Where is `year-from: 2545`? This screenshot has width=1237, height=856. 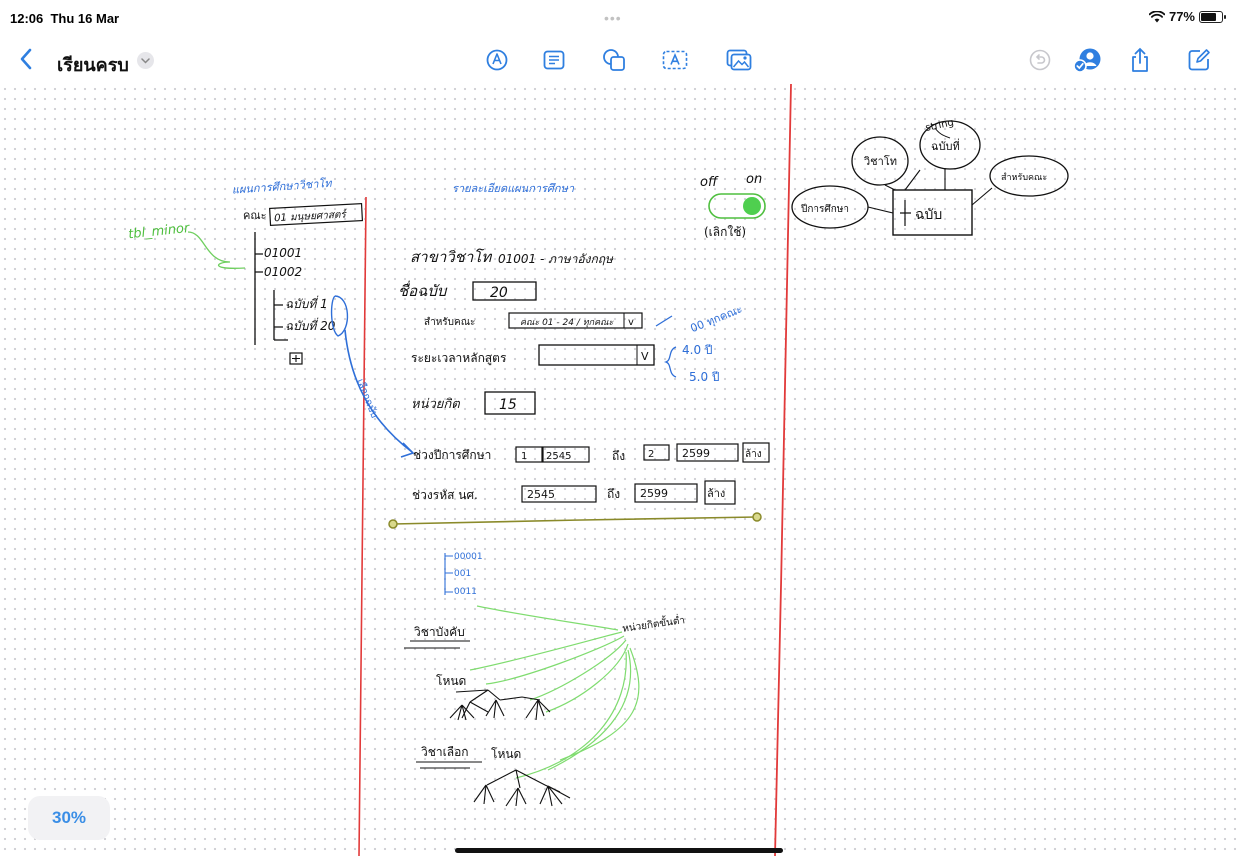 year-from: 2545 is located at coordinates (558, 456).